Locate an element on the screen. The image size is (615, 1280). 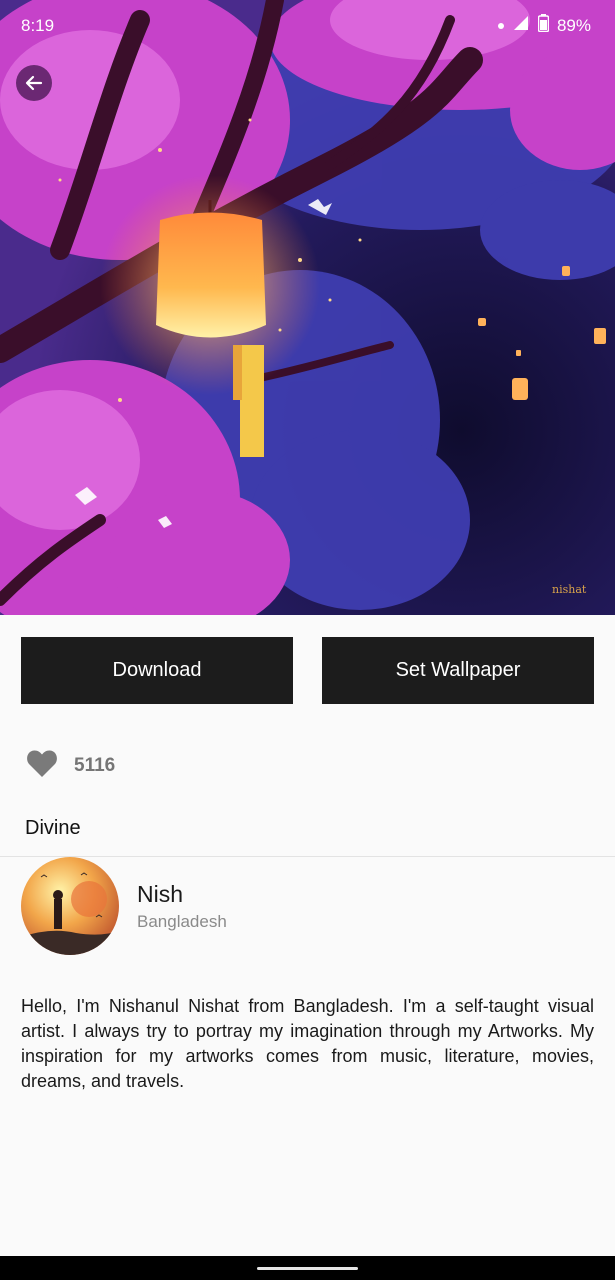
heart-icon is located at coordinates (42, 765).